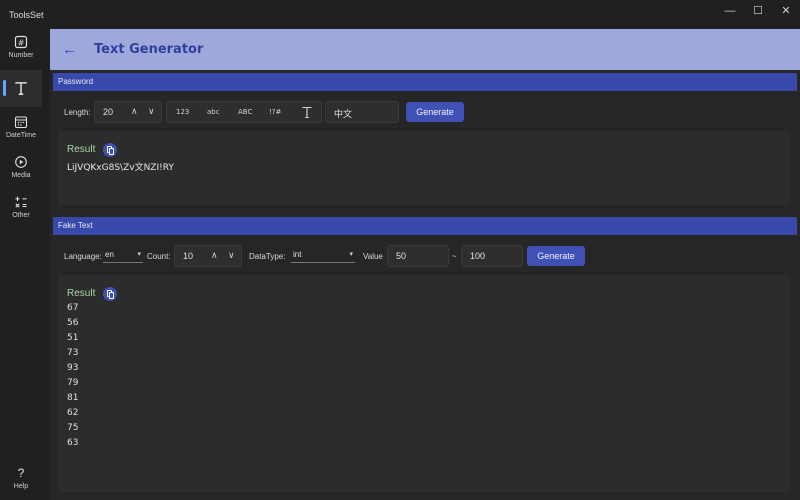 Image resolution: width=800 pixels, height=500 pixels. Describe the element at coordinates (73, 368) in the screenshot. I see `result-line: 93` at that location.